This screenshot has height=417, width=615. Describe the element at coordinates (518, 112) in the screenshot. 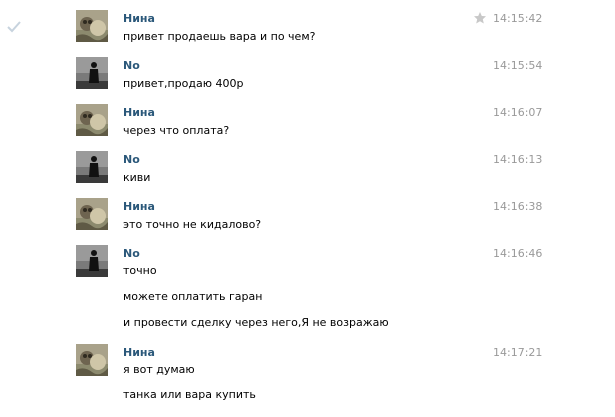

I see `message-time: 14:16:07` at that location.